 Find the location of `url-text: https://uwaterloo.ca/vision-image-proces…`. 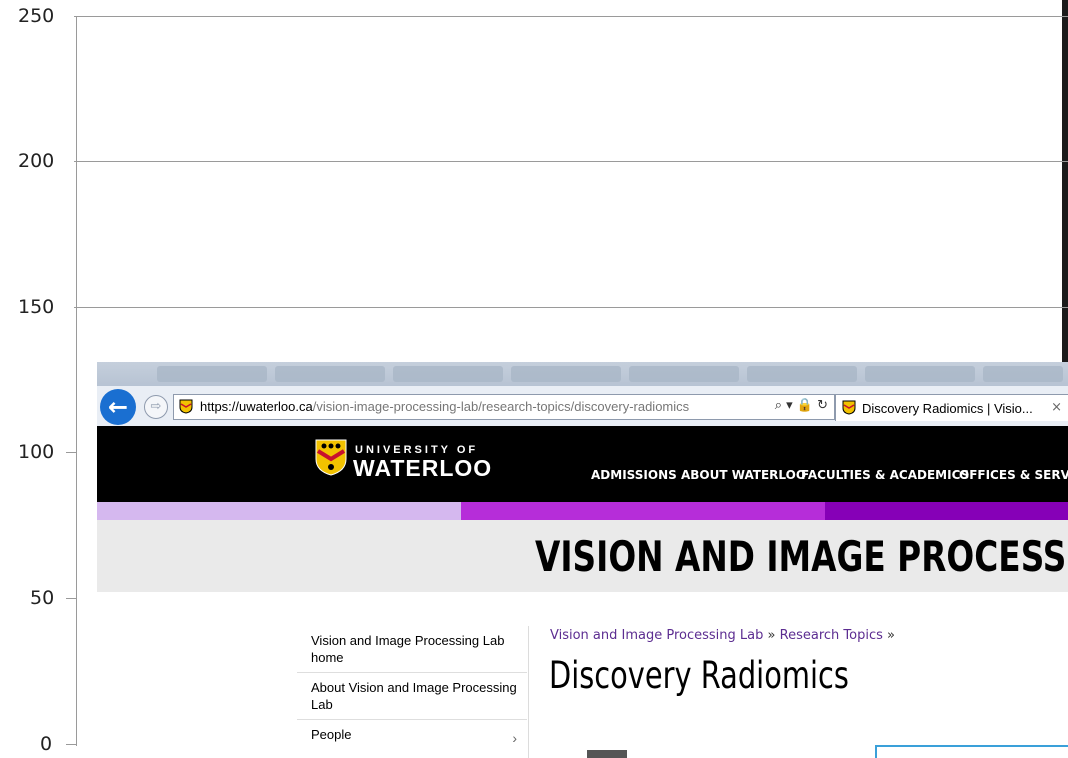

url-text: https://uwaterloo.ca/vision-image-proces… is located at coordinates (444, 406).